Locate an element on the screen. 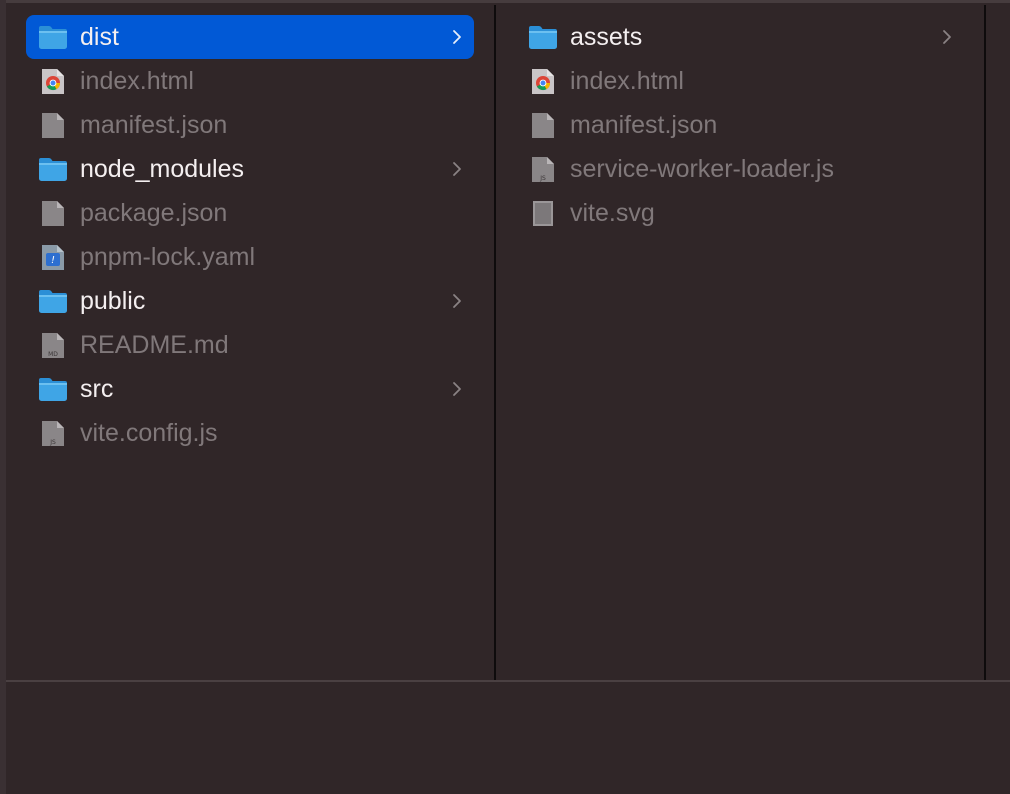  folder-row-node-modules: node_modules is located at coordinates (250, 169).